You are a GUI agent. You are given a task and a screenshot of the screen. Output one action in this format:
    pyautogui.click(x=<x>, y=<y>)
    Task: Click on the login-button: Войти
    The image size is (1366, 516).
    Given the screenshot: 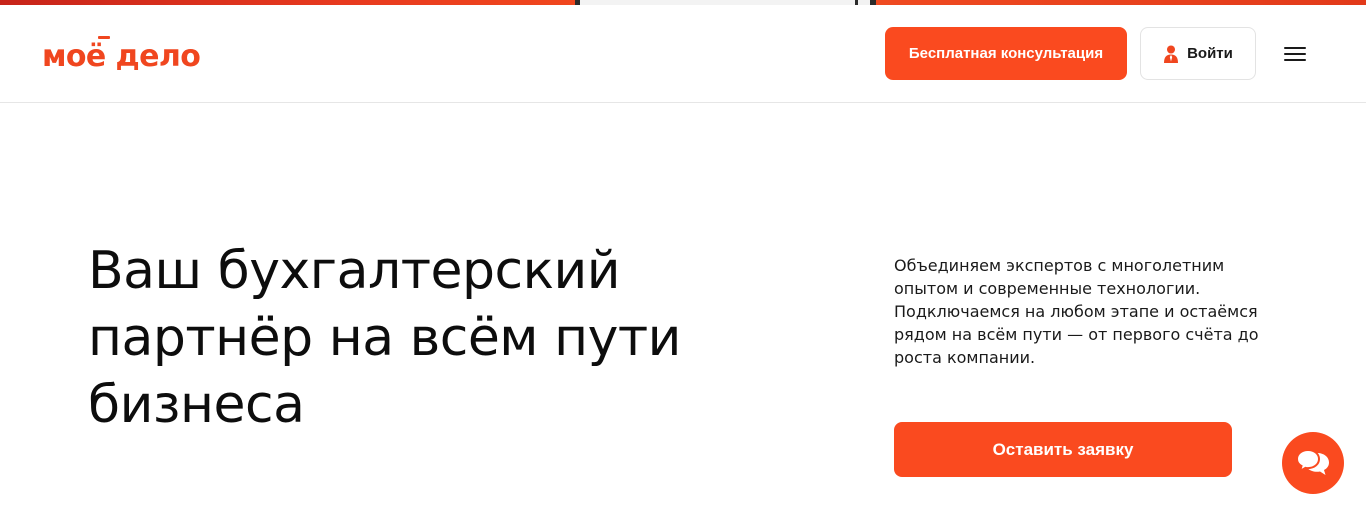 What is the action you would take?
    pyautogui.click(x=1198, y=53)
    